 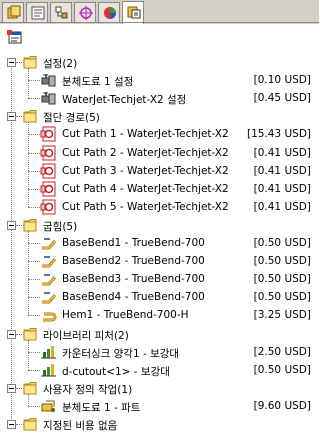 What do you see at coordinates (159, 80) in the screenshot?
I see `tree-item: 분체도료 1 설정 [0.10 USD]` at bounding box center [159, 80].